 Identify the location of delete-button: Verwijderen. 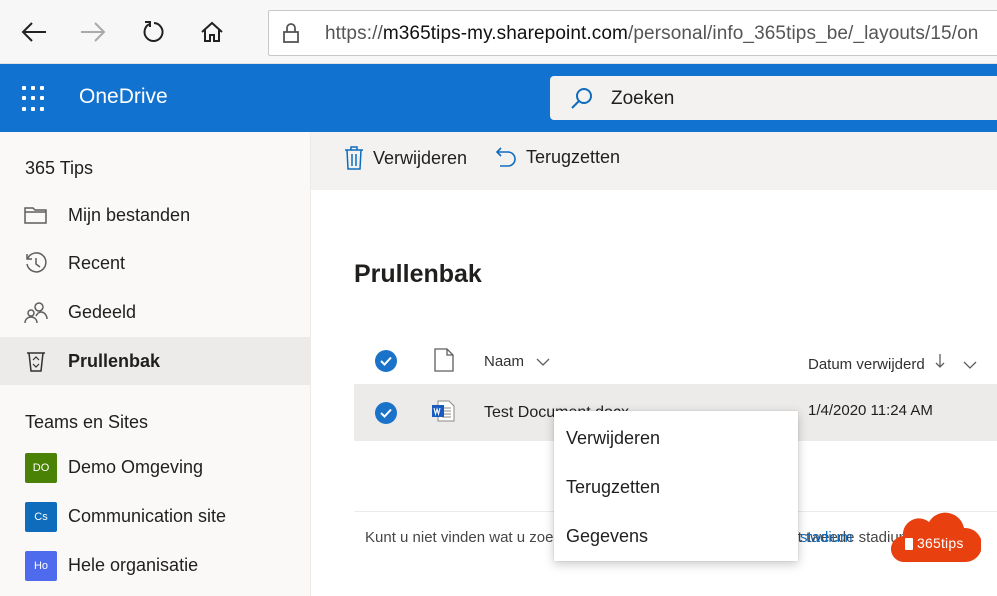
(405, 158).